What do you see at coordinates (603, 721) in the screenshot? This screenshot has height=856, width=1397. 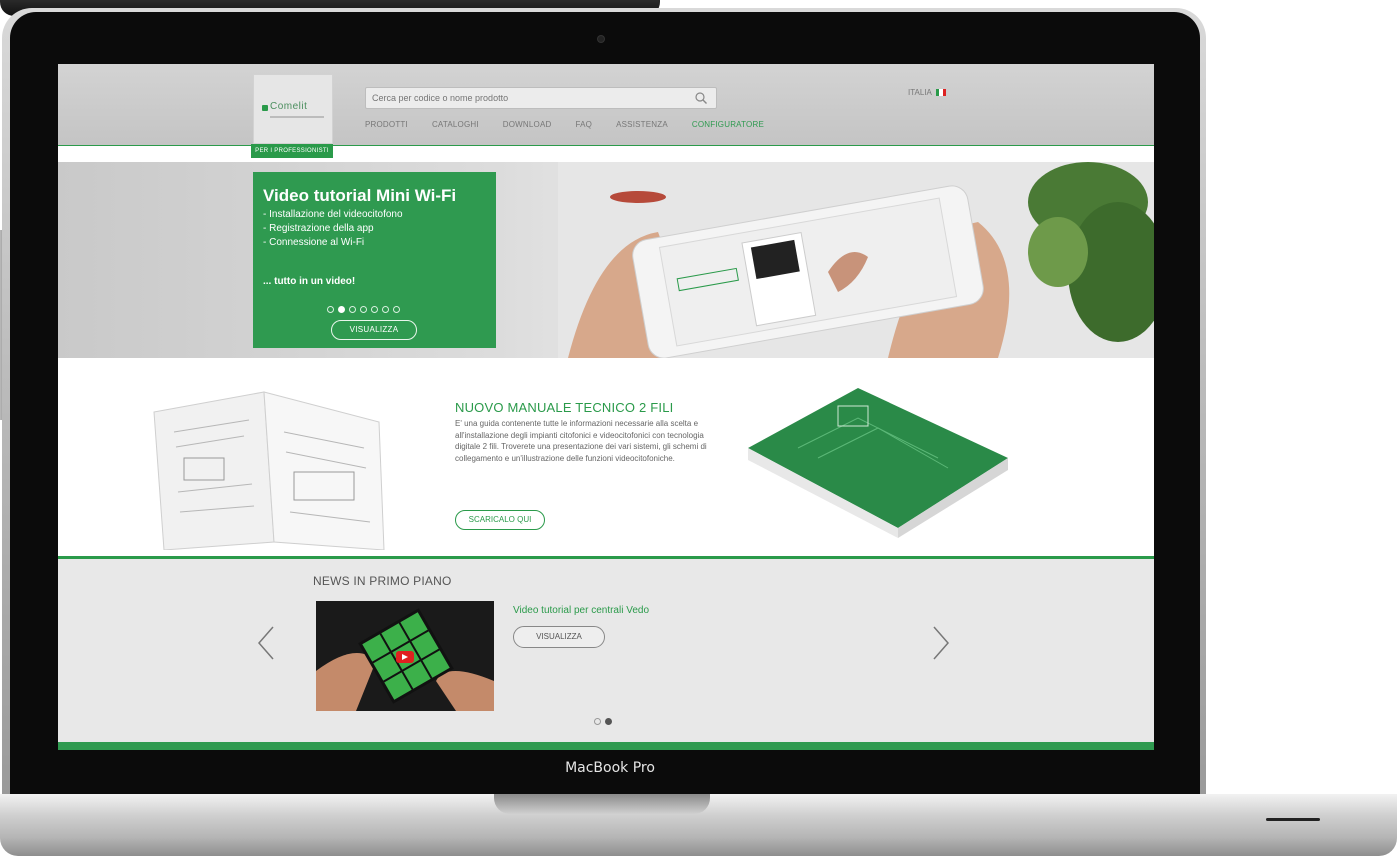 I see `news-pager-dots` at bounding box center [603, 721].